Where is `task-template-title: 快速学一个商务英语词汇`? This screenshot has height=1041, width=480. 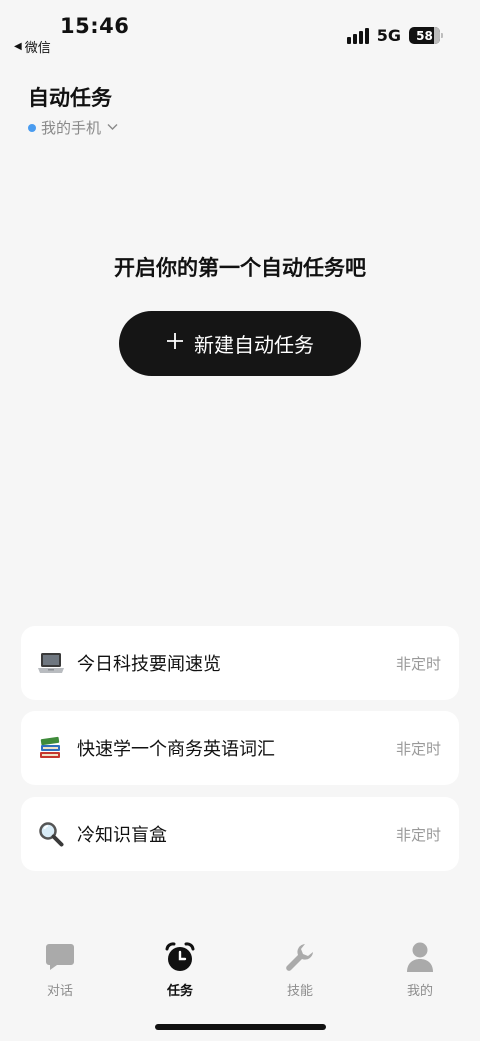
task-template-title: 快速学一个商务英语词汇 is located at coordinates (176, 749).